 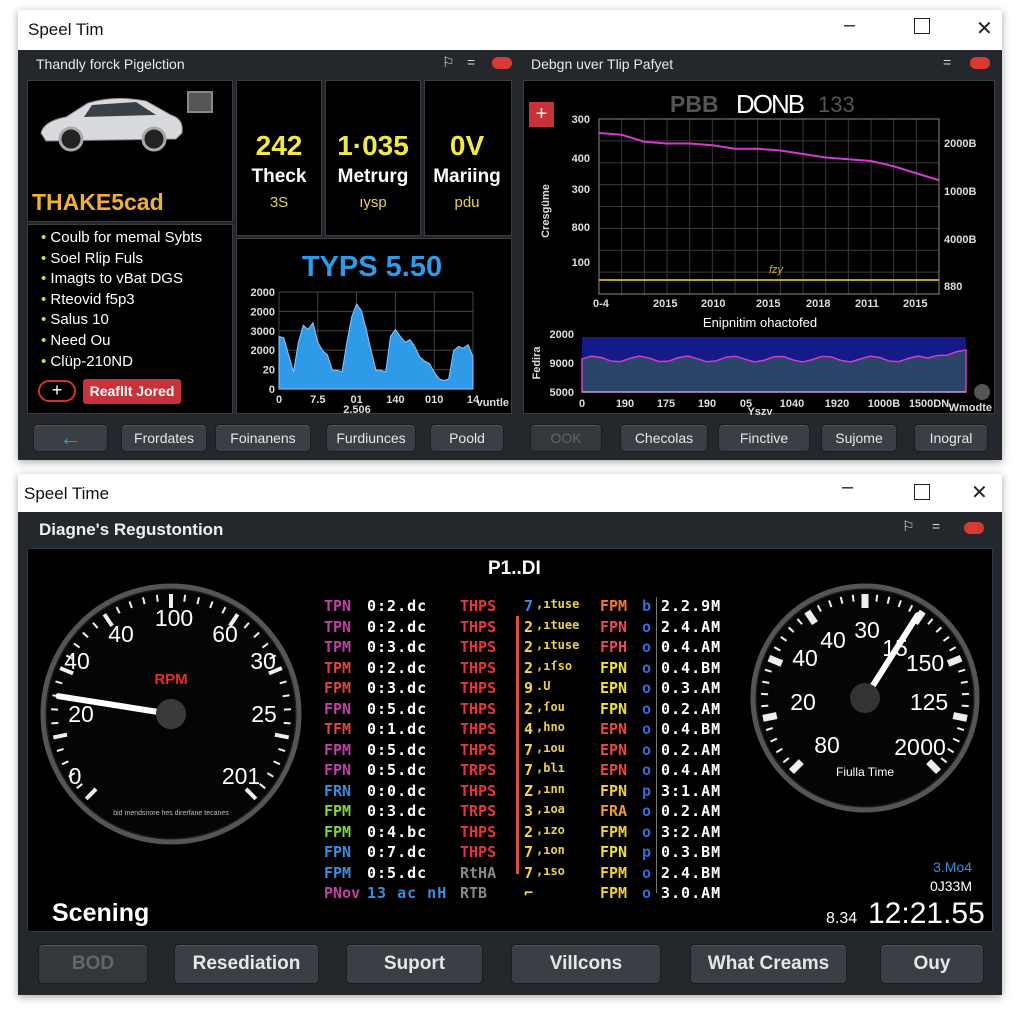 I want to click on left-panel-title: Thandly forck Pigelction, so click(x=110, y=64).